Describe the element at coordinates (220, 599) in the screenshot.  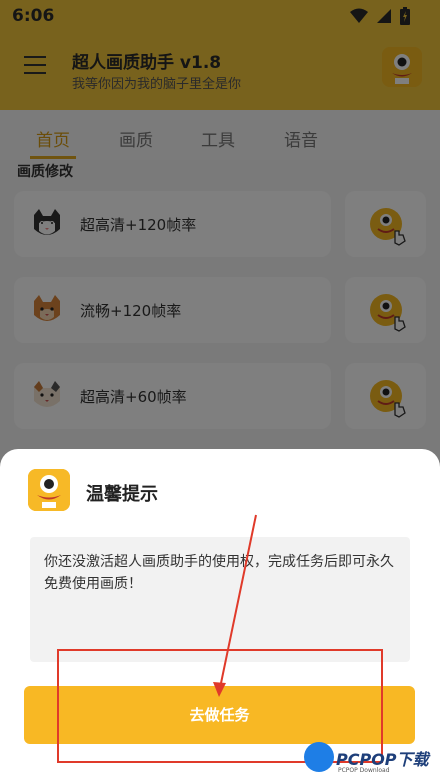
I see `dialog-message: 你还没激活超人画质助手的使用权，完成任务后即可永久免费使用画质！` at that location.